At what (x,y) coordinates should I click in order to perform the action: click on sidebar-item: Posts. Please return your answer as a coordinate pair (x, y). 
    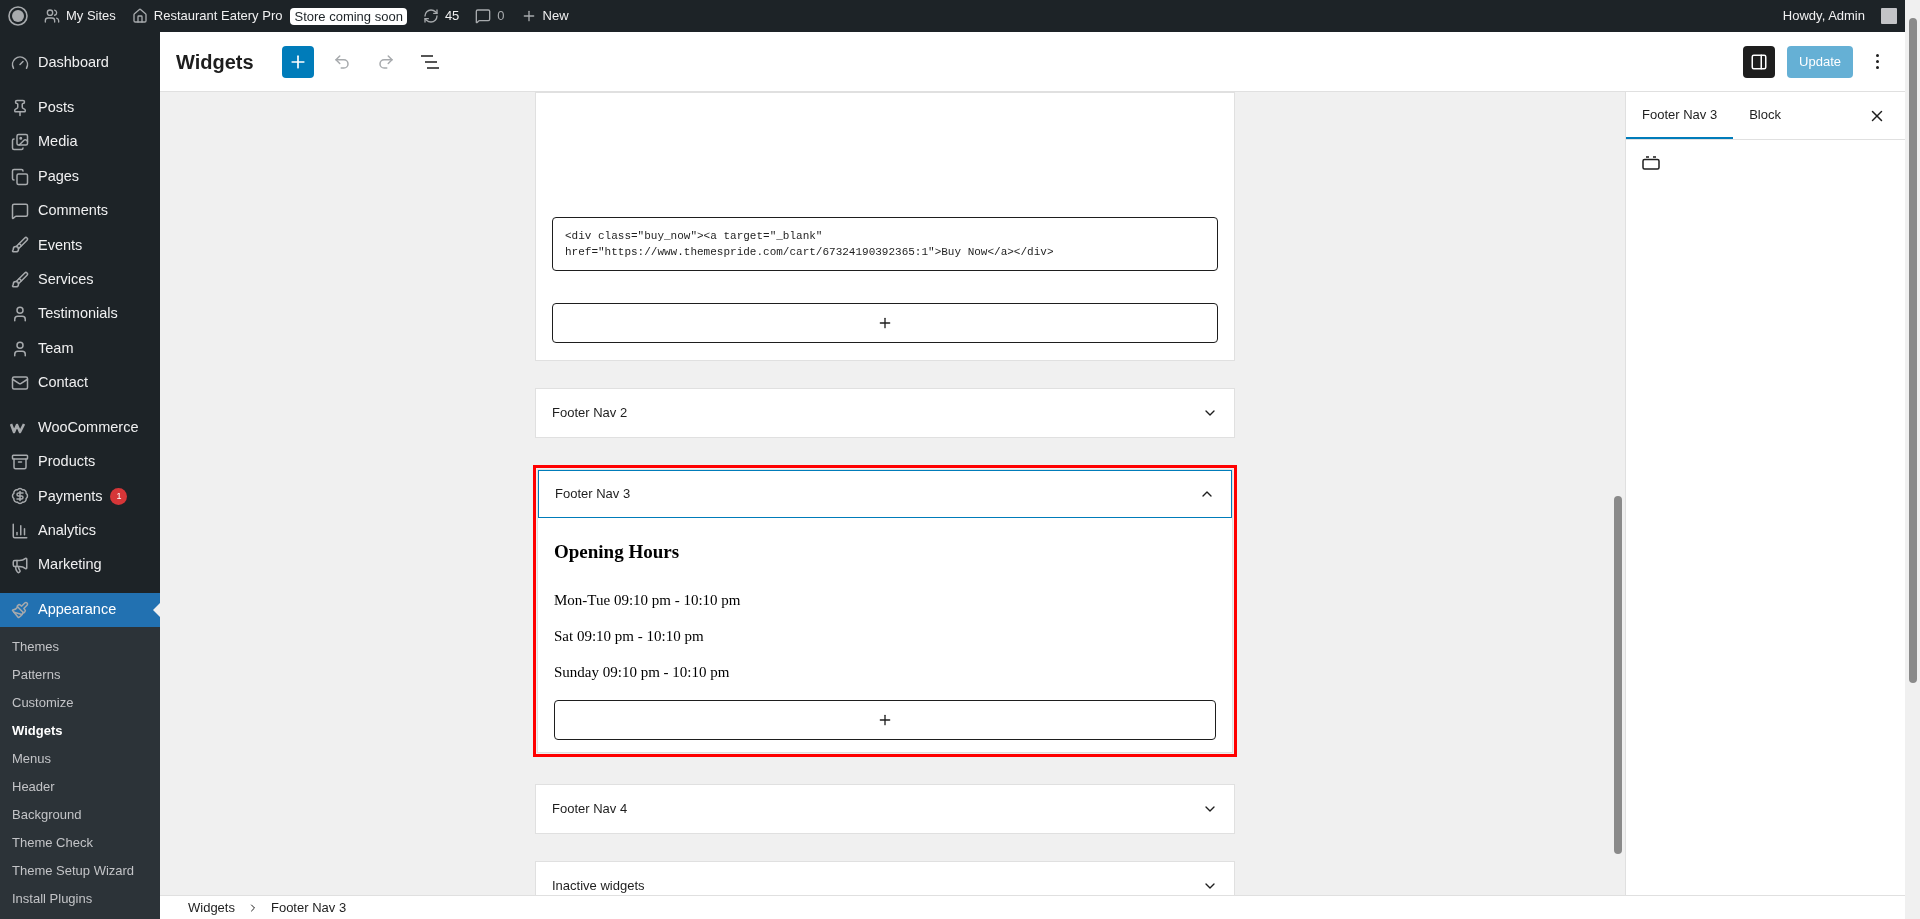
    Looking at the image, I should click on (80, 107).